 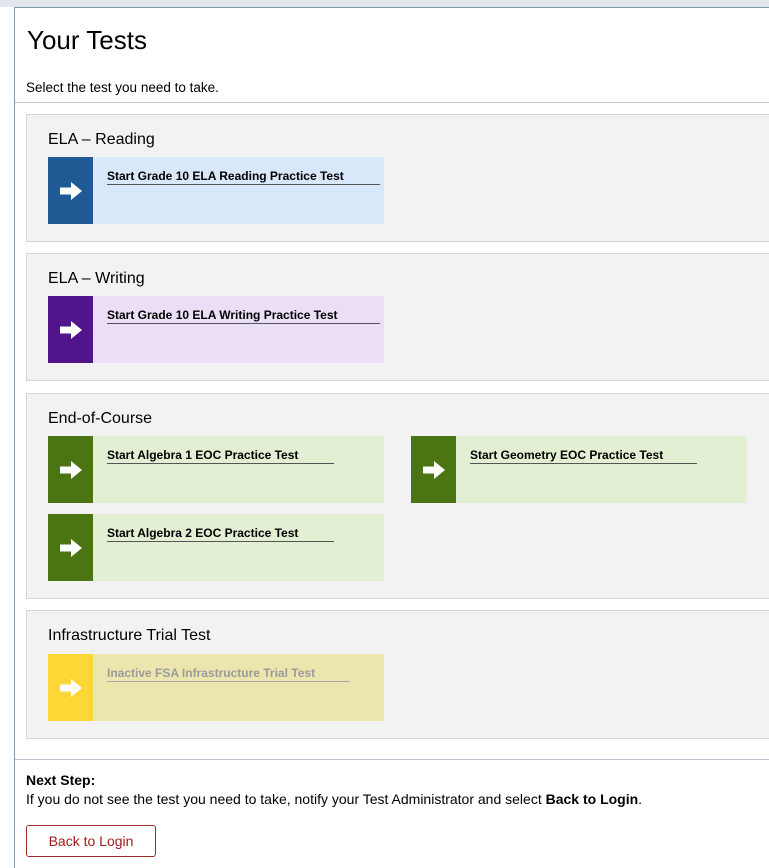 I want to click on top-bar, so click(x=384, y=3).